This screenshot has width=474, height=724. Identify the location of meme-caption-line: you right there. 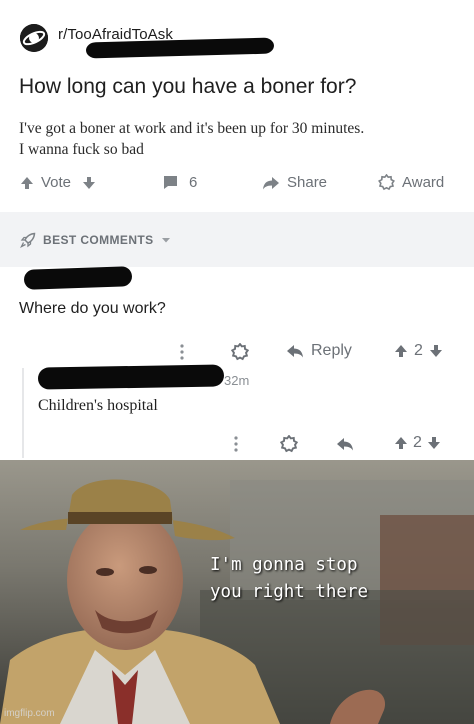
(289, 592).